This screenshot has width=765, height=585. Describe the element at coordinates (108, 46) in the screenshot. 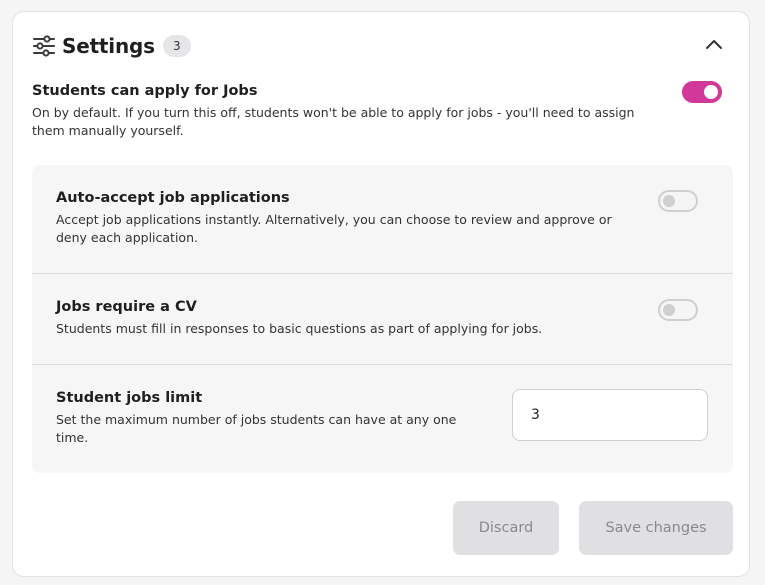

I see `page-title: Settings` at that location.